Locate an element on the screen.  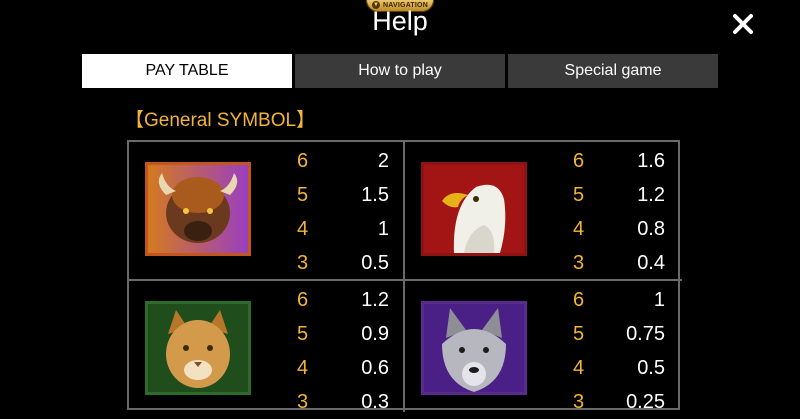
payout-value: 0.6 is located at coordinates (375, 367).